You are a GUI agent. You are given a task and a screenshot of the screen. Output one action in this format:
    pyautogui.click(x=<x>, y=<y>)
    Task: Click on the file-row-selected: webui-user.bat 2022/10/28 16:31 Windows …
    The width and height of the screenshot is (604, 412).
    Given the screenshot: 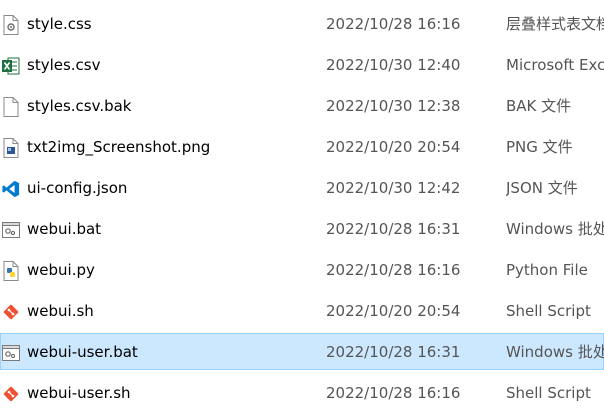 What is the action you would take?
    pyautogui.click(x=302, y=351)
    